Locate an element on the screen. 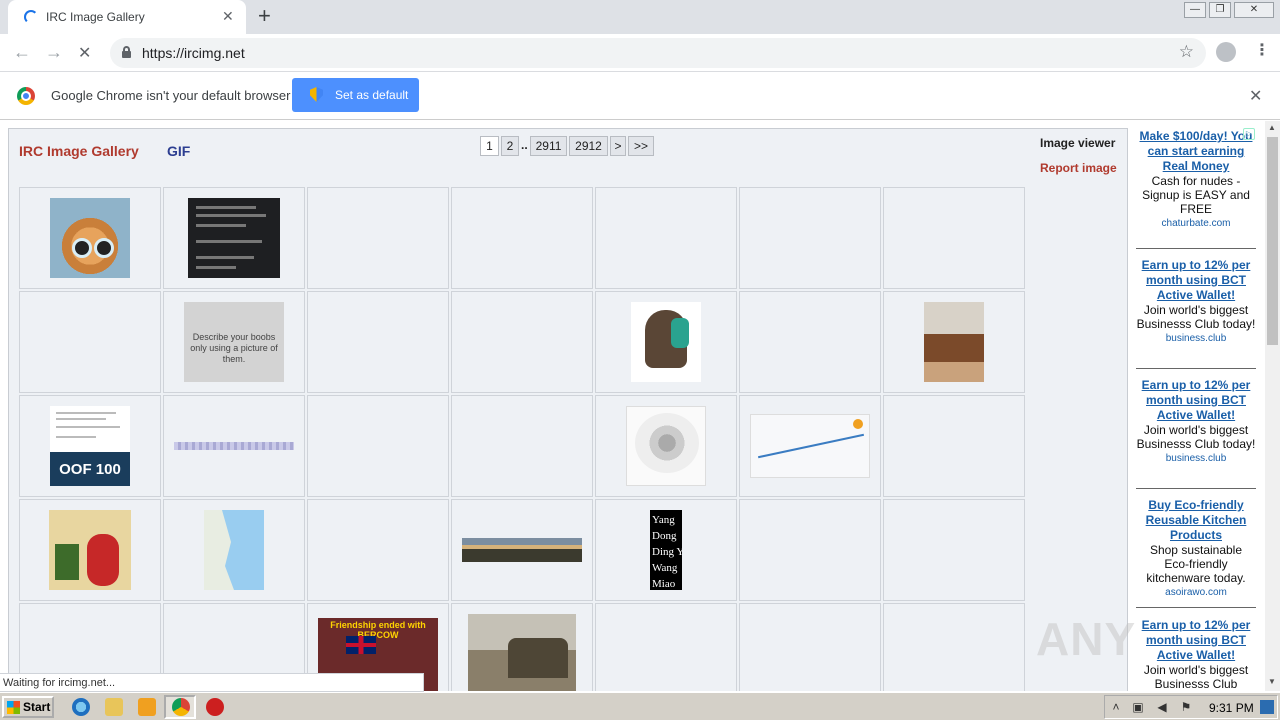  show-desktop-icon is located at coordinates (1267, 707).